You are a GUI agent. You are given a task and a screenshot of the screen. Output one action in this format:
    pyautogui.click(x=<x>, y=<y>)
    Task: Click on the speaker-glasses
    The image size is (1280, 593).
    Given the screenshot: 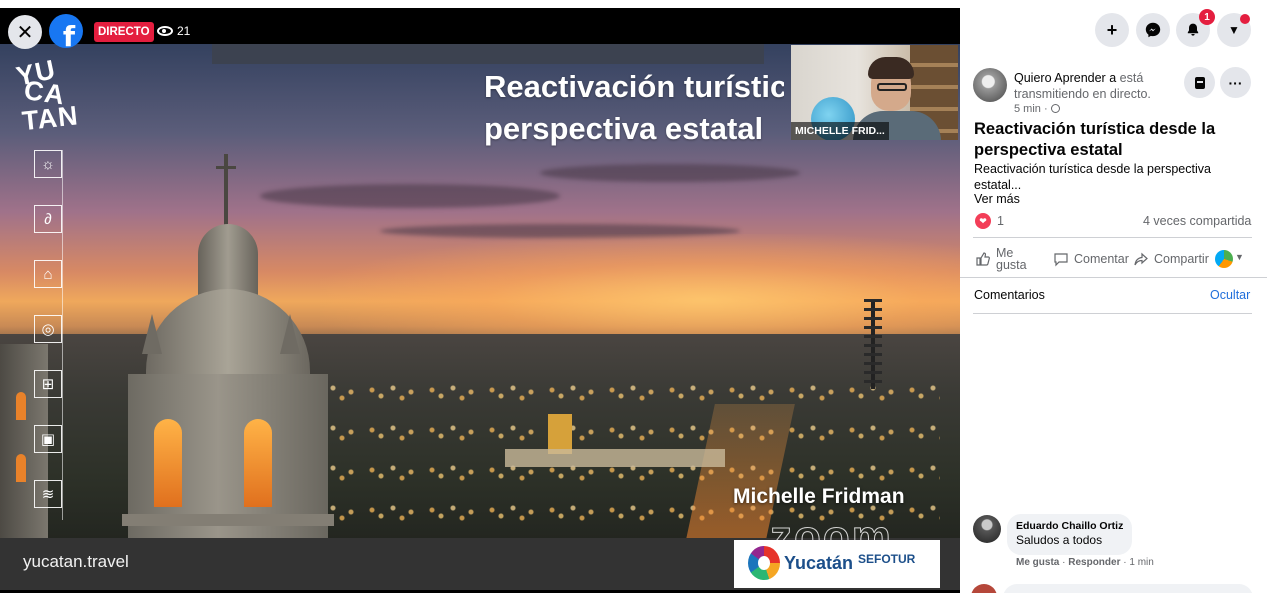 What is the action you would take?
    pyautogui.click(x=892, y=87)
    